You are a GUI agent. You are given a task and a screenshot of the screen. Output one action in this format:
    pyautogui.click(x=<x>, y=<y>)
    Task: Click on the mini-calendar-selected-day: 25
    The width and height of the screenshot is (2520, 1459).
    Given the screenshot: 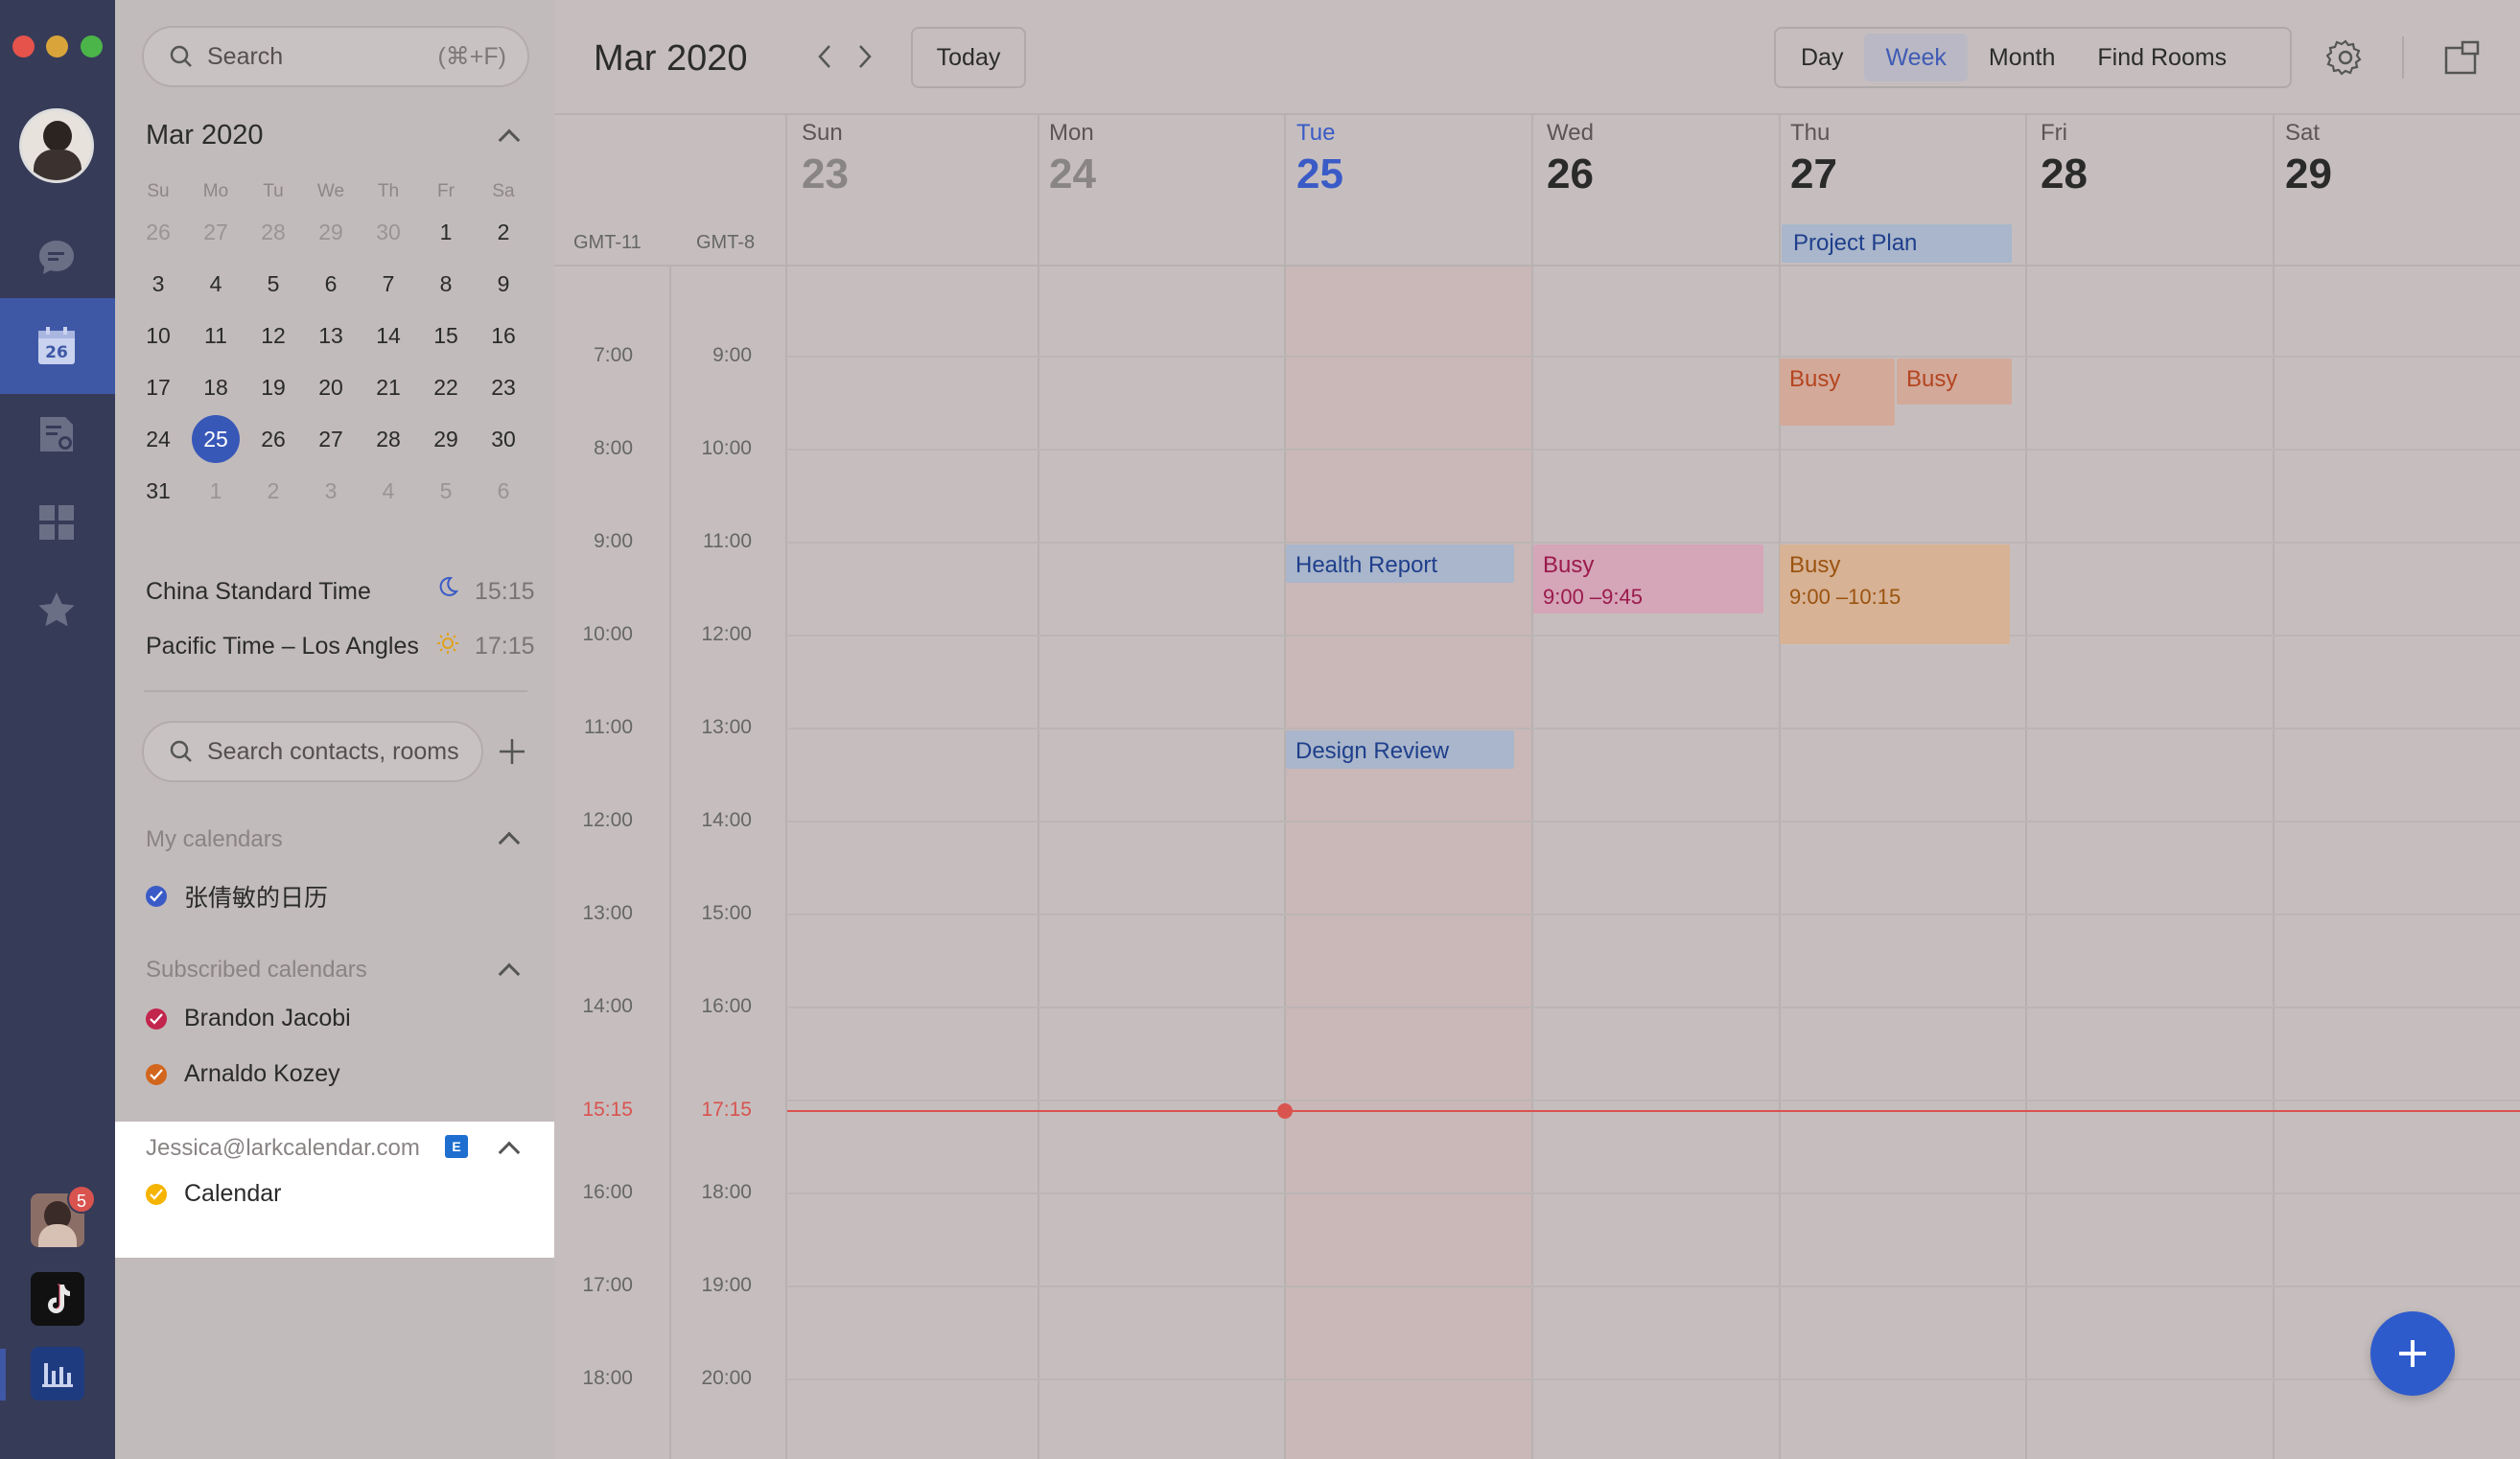 What is the action you would take?
    pyautogui.click(x=216, y=439)
    